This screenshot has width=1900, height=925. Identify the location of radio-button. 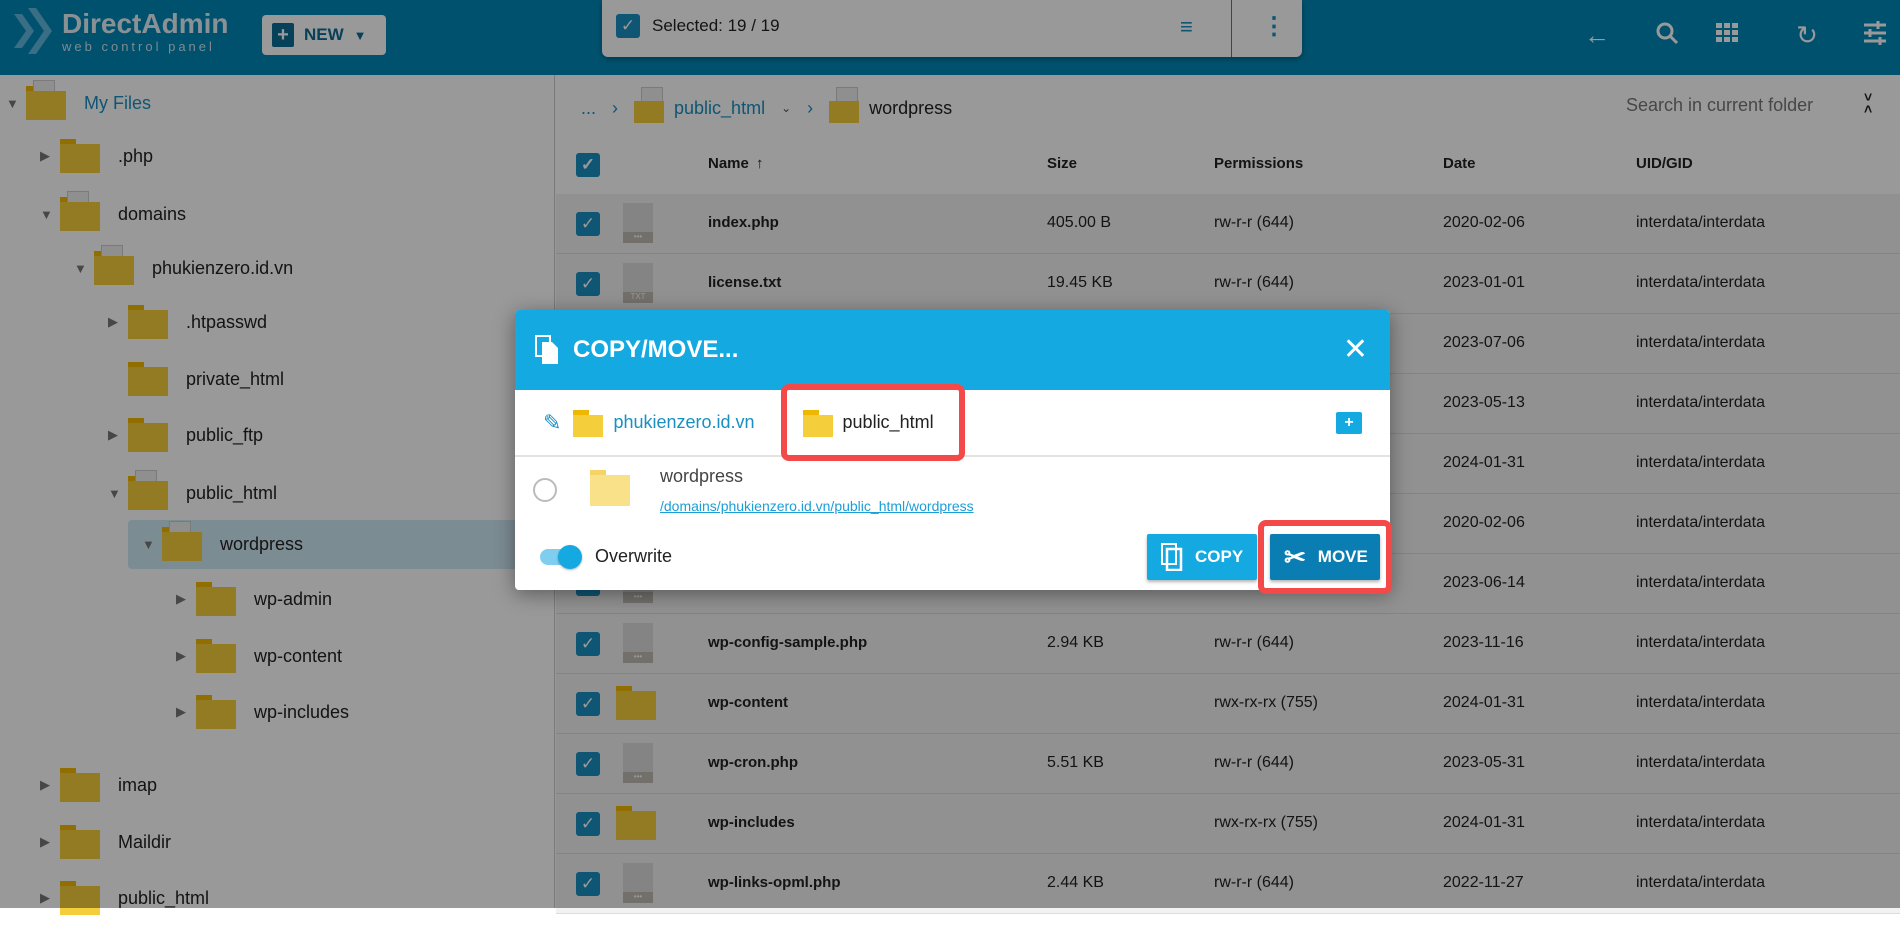
(545, 490).